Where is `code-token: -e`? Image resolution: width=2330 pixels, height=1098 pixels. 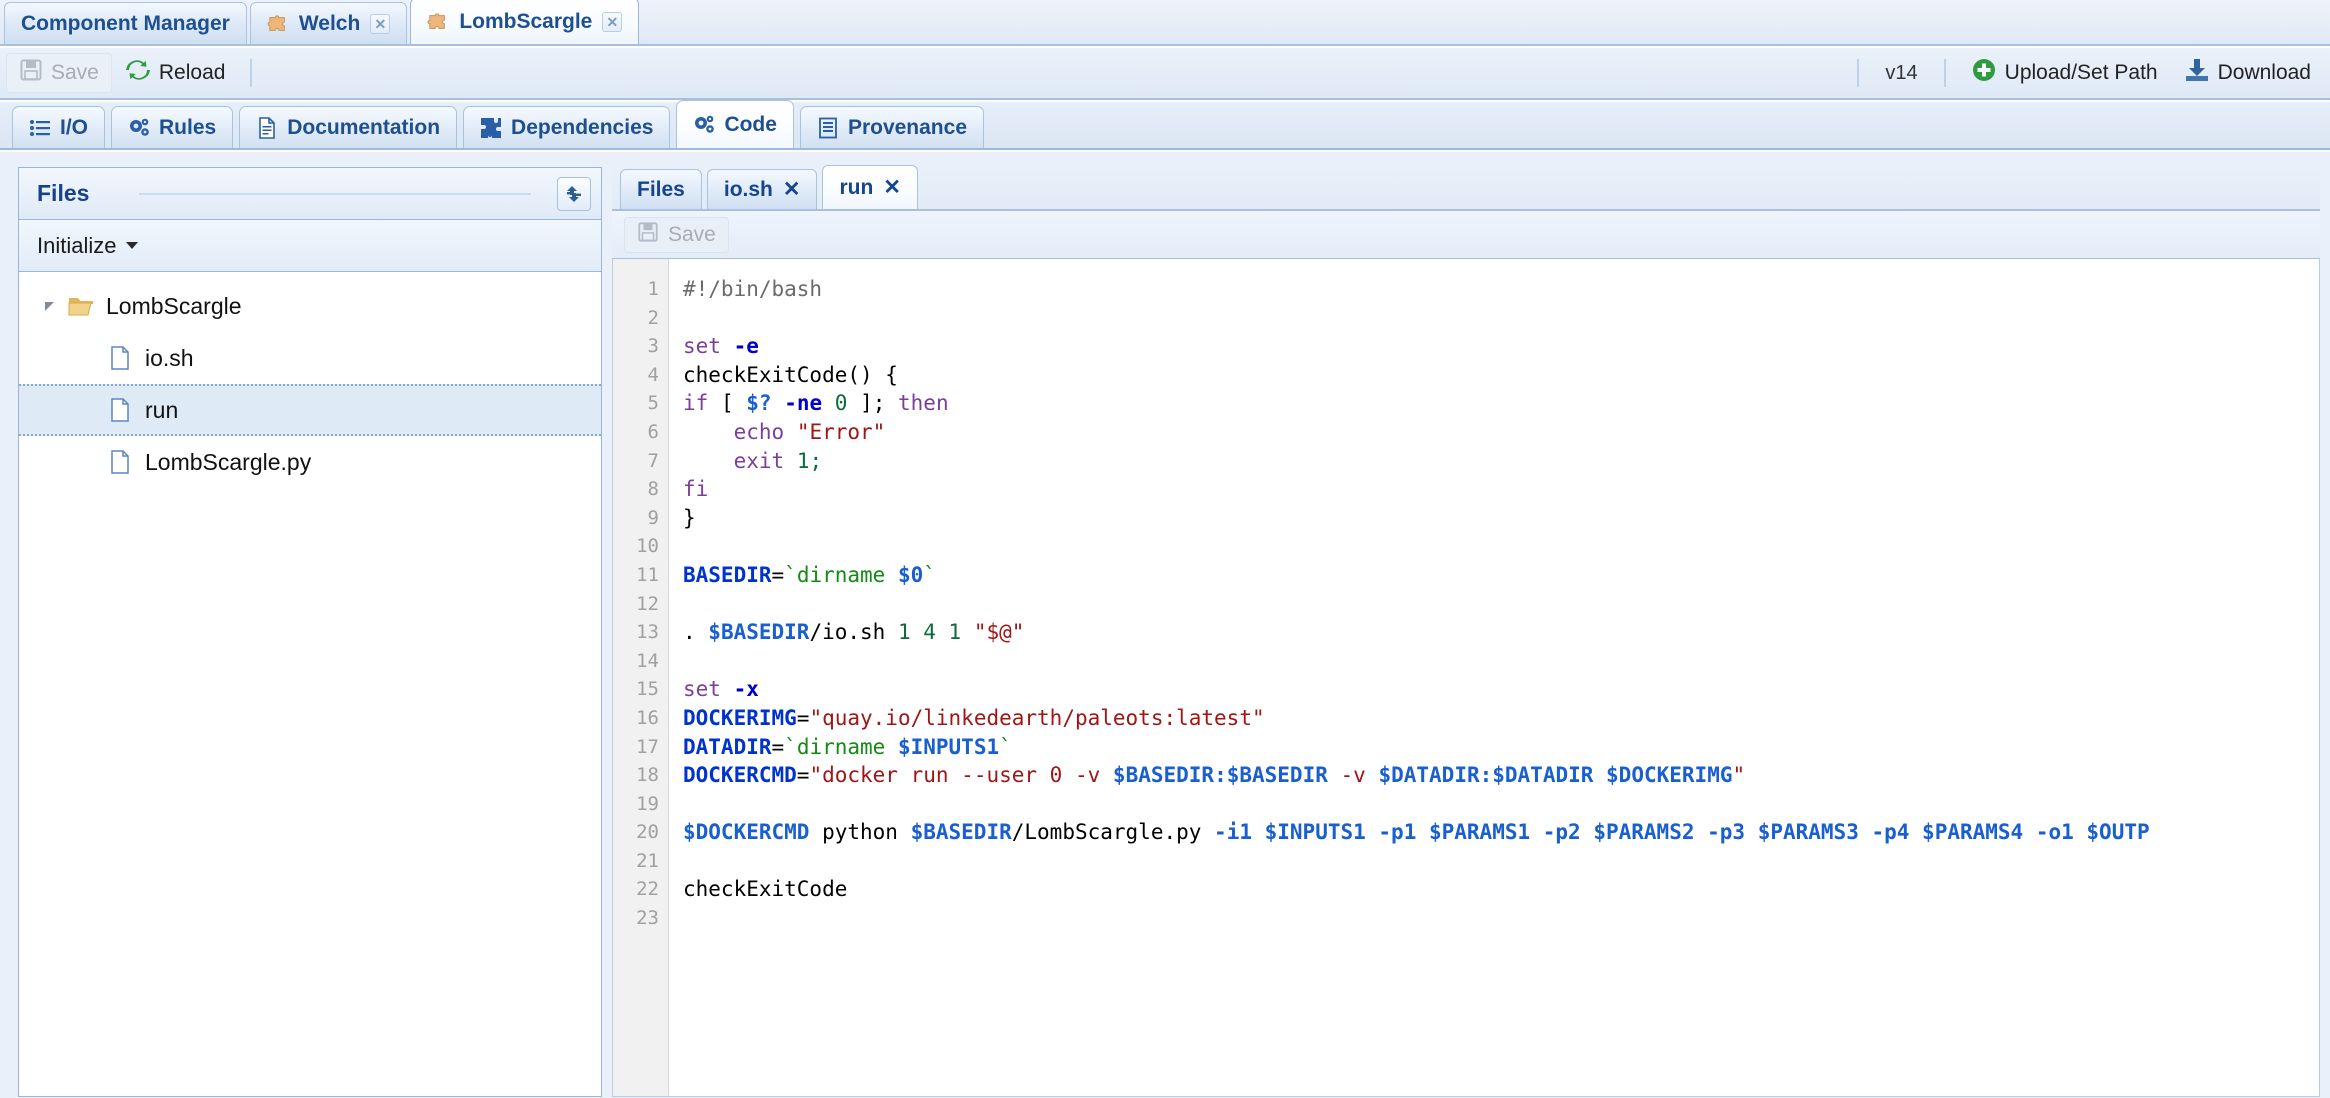 code-token: -e is located at coordinates (746, 346).